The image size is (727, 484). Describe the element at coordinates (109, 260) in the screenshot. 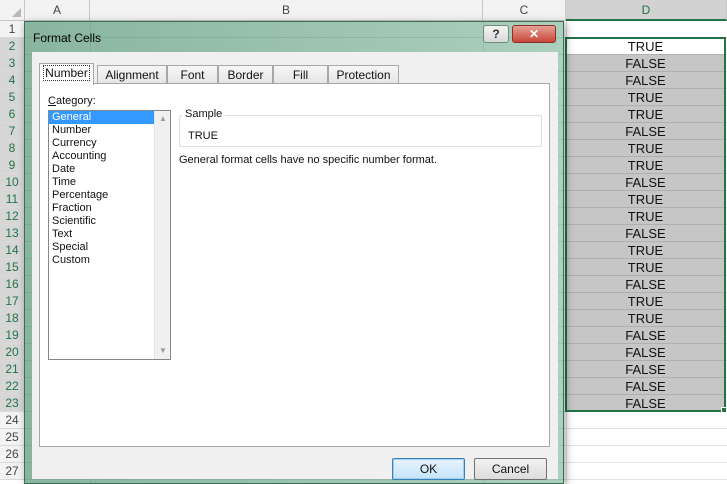

I see `category-item: Custom` at that location.